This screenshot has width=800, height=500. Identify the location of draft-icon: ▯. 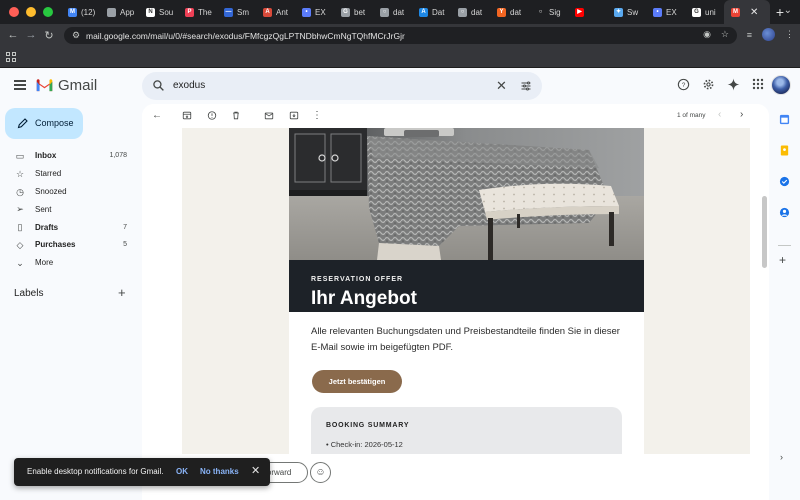
(20, 227).